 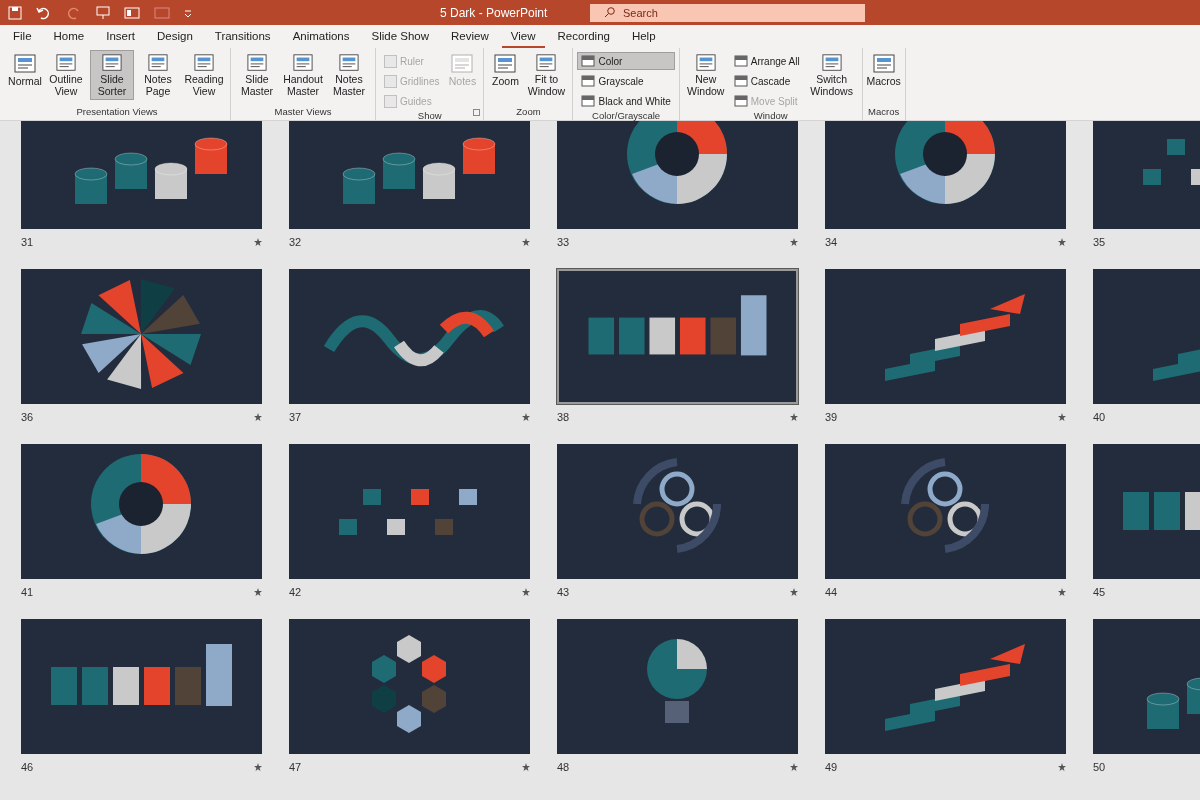 I want to click on ribbon-button: Slide Sorter, so click(x=112, y=75).